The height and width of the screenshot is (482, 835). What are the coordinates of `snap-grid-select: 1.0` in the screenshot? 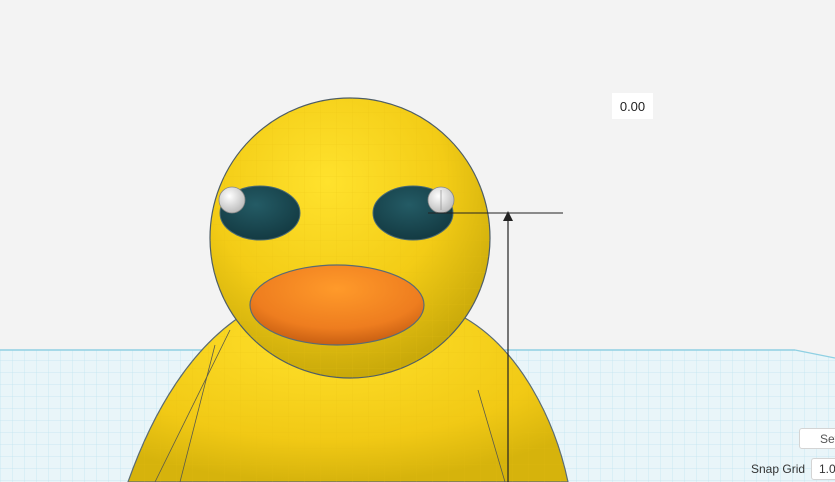 It's located at (823, 469).